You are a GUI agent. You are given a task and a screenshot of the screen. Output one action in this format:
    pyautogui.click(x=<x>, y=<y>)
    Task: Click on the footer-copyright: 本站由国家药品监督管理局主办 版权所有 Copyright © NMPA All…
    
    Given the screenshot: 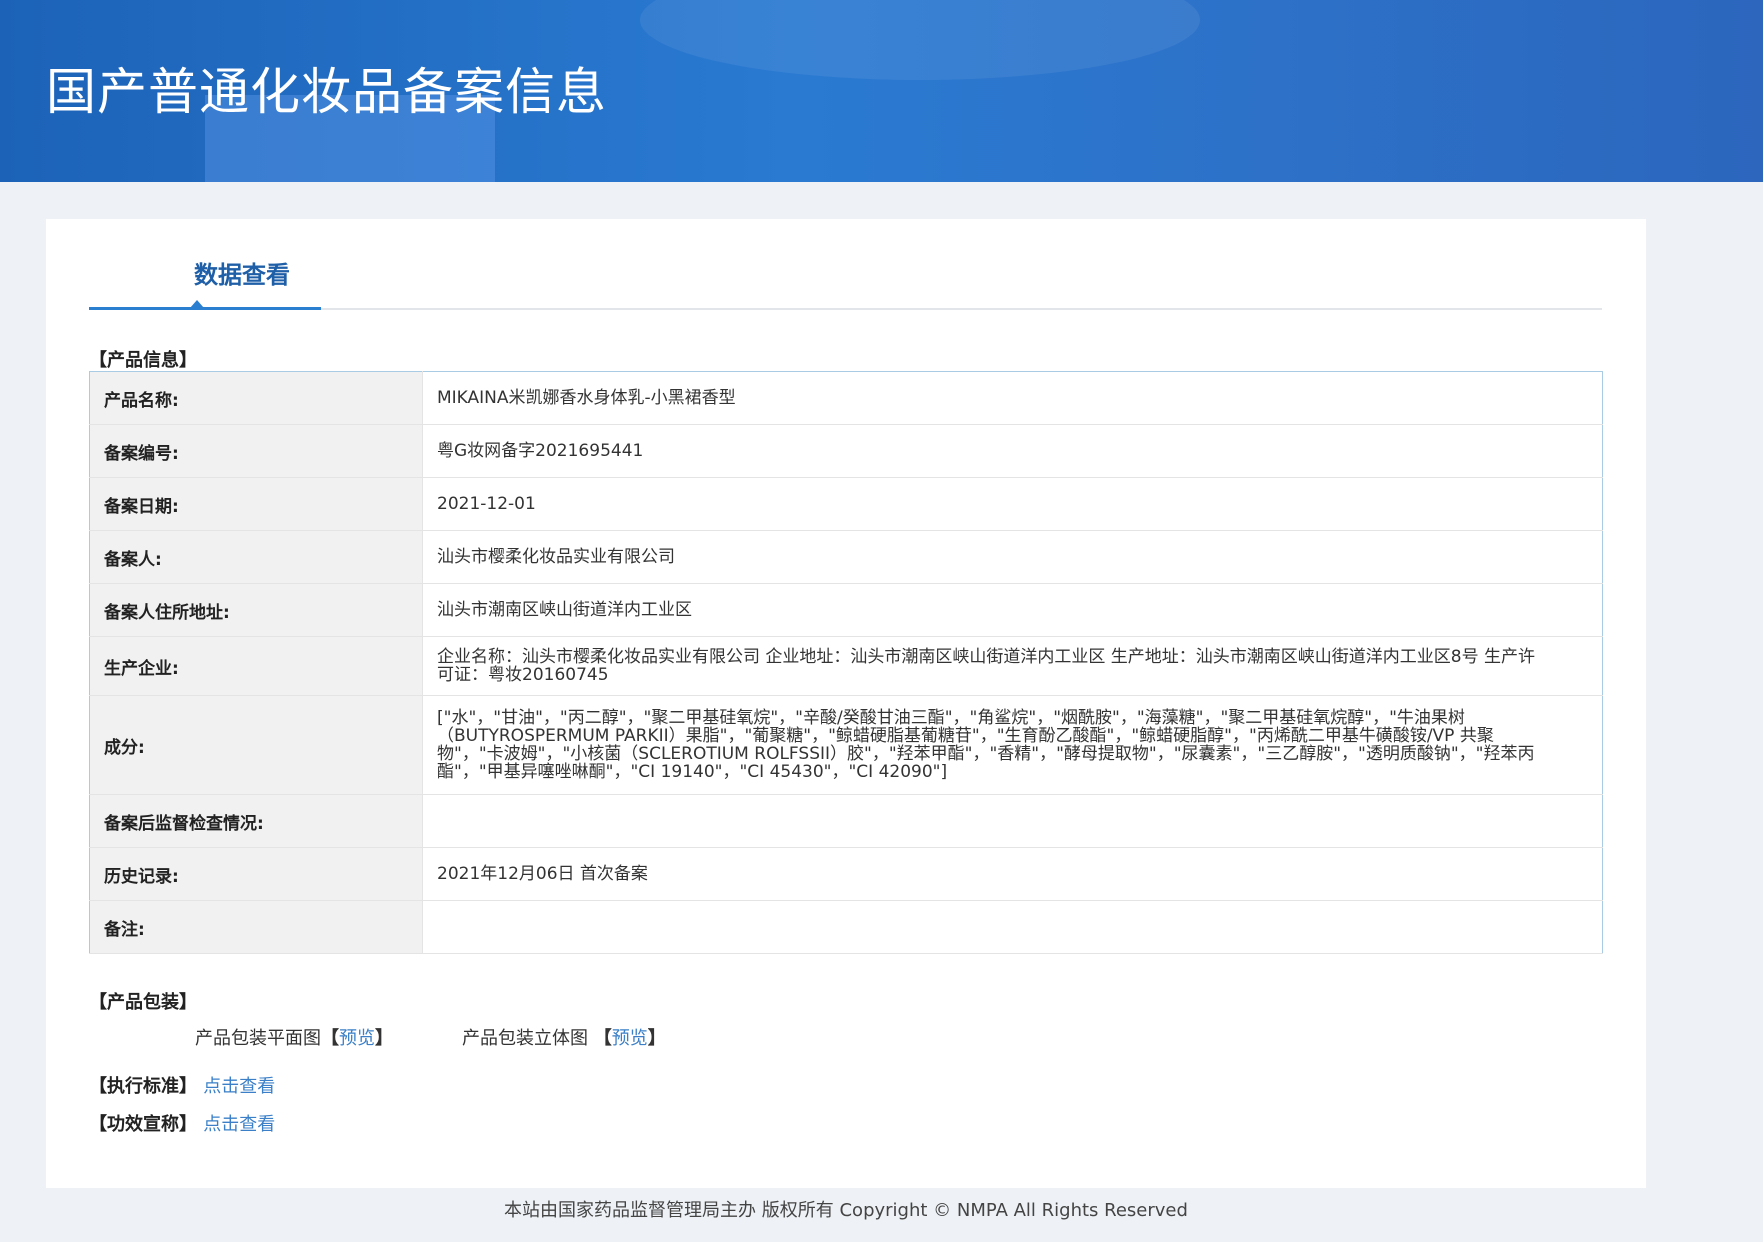 What is the action you would take?
    pyautogui.click(x=846, y=1210)
    